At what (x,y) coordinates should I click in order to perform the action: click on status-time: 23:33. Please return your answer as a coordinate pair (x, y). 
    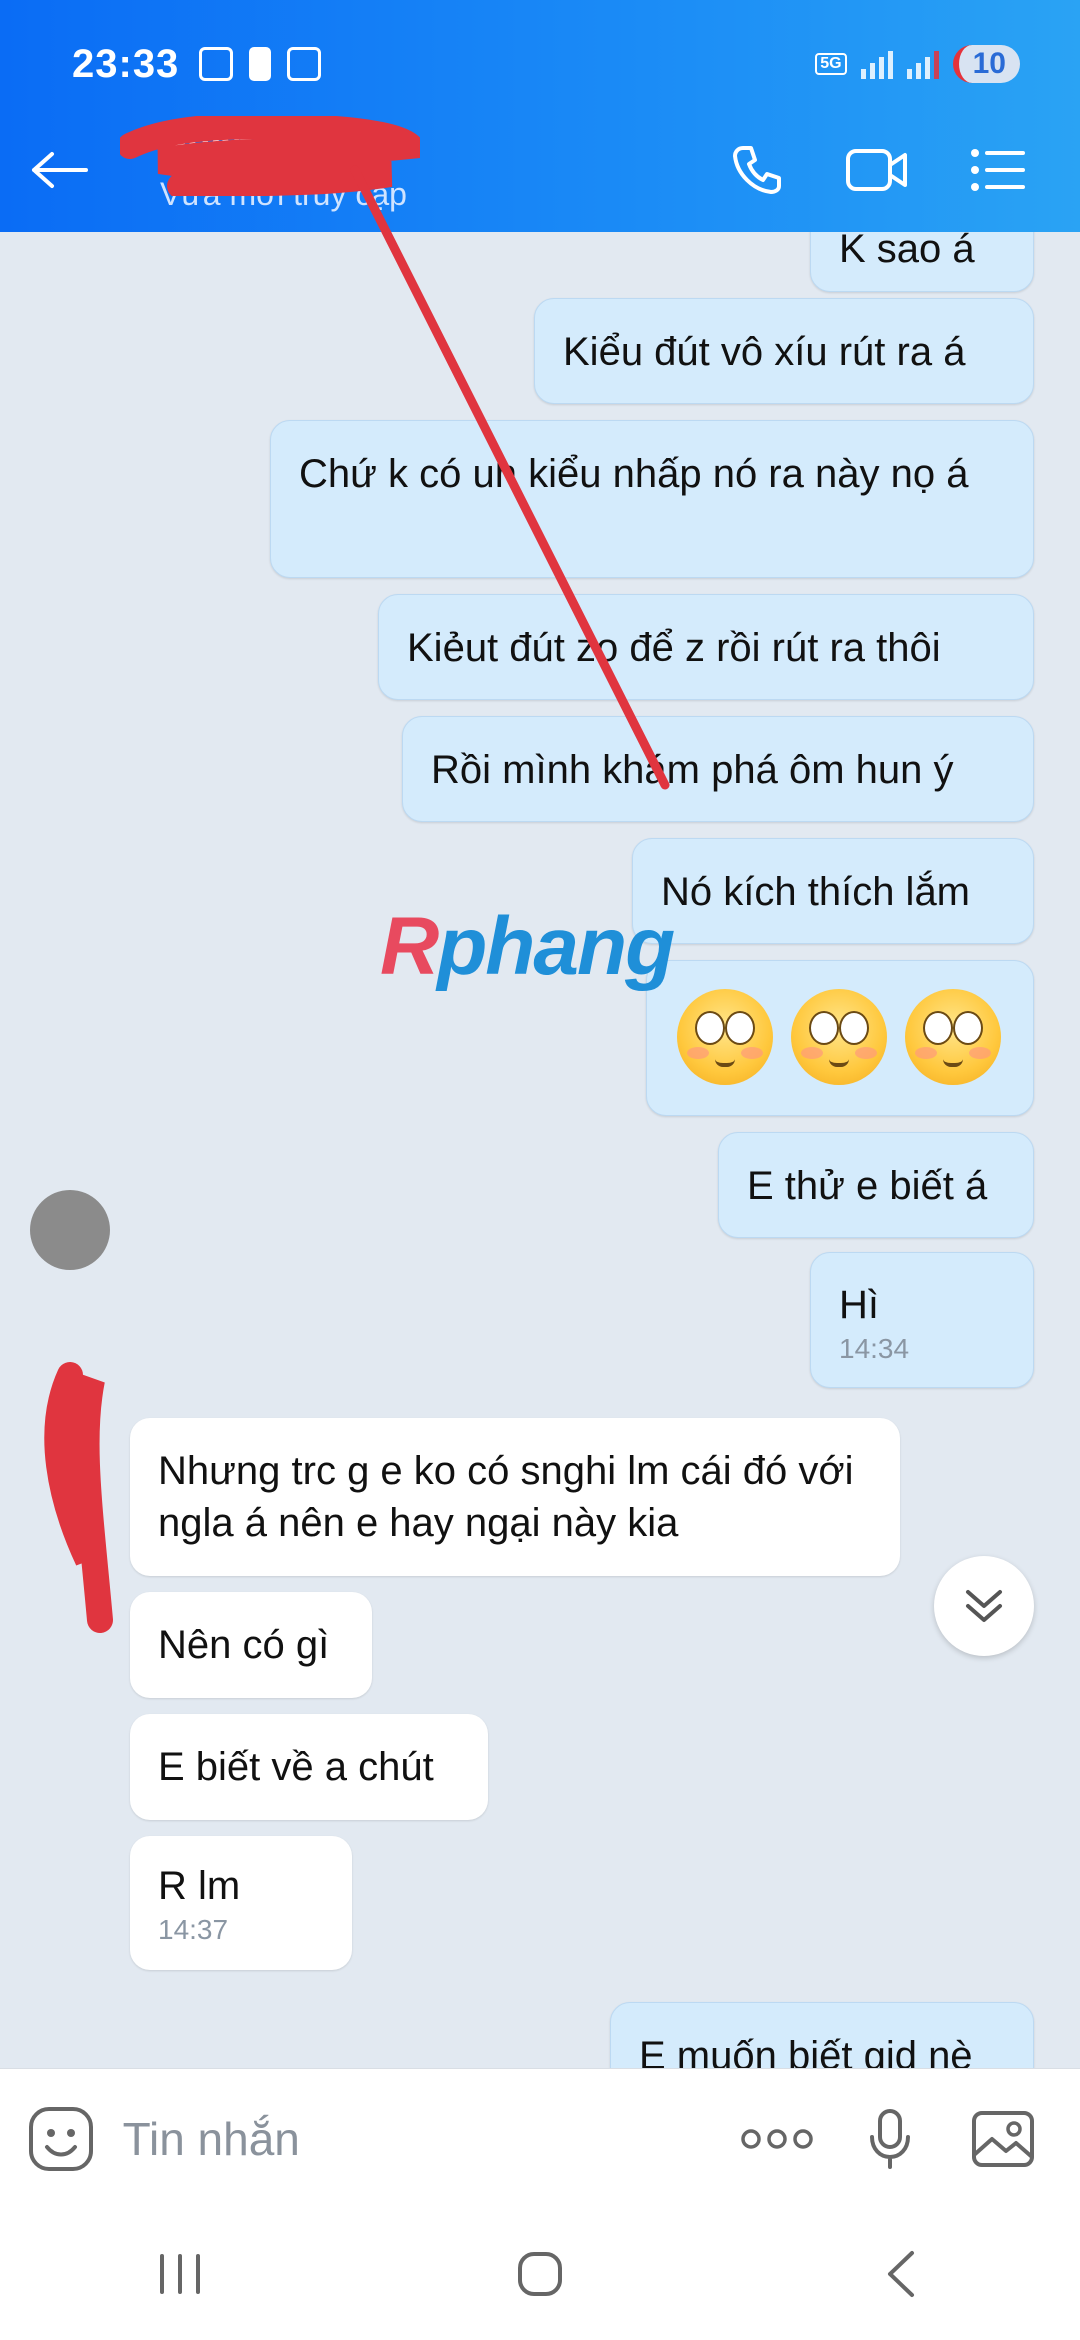
    Looking at the image, I should click on (126, 63).